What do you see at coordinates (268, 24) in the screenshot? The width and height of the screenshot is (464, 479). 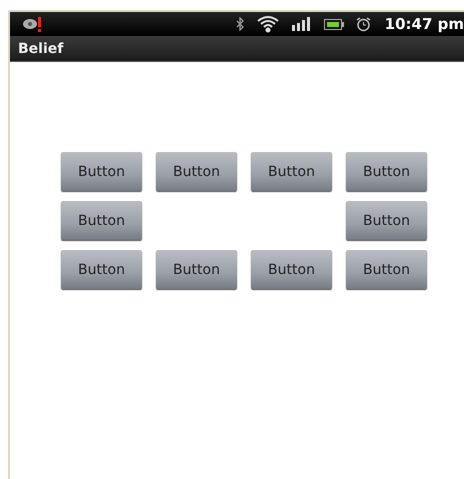 I see `wifi-icon` at bounding box center [268, 24].